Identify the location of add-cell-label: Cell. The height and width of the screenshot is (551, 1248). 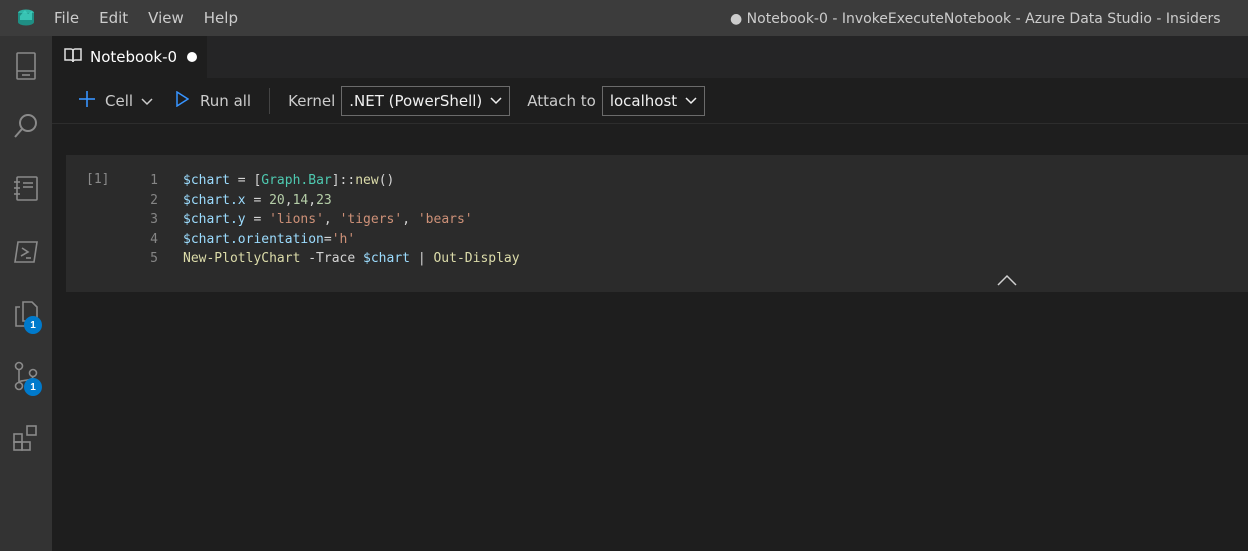
(119, 100).